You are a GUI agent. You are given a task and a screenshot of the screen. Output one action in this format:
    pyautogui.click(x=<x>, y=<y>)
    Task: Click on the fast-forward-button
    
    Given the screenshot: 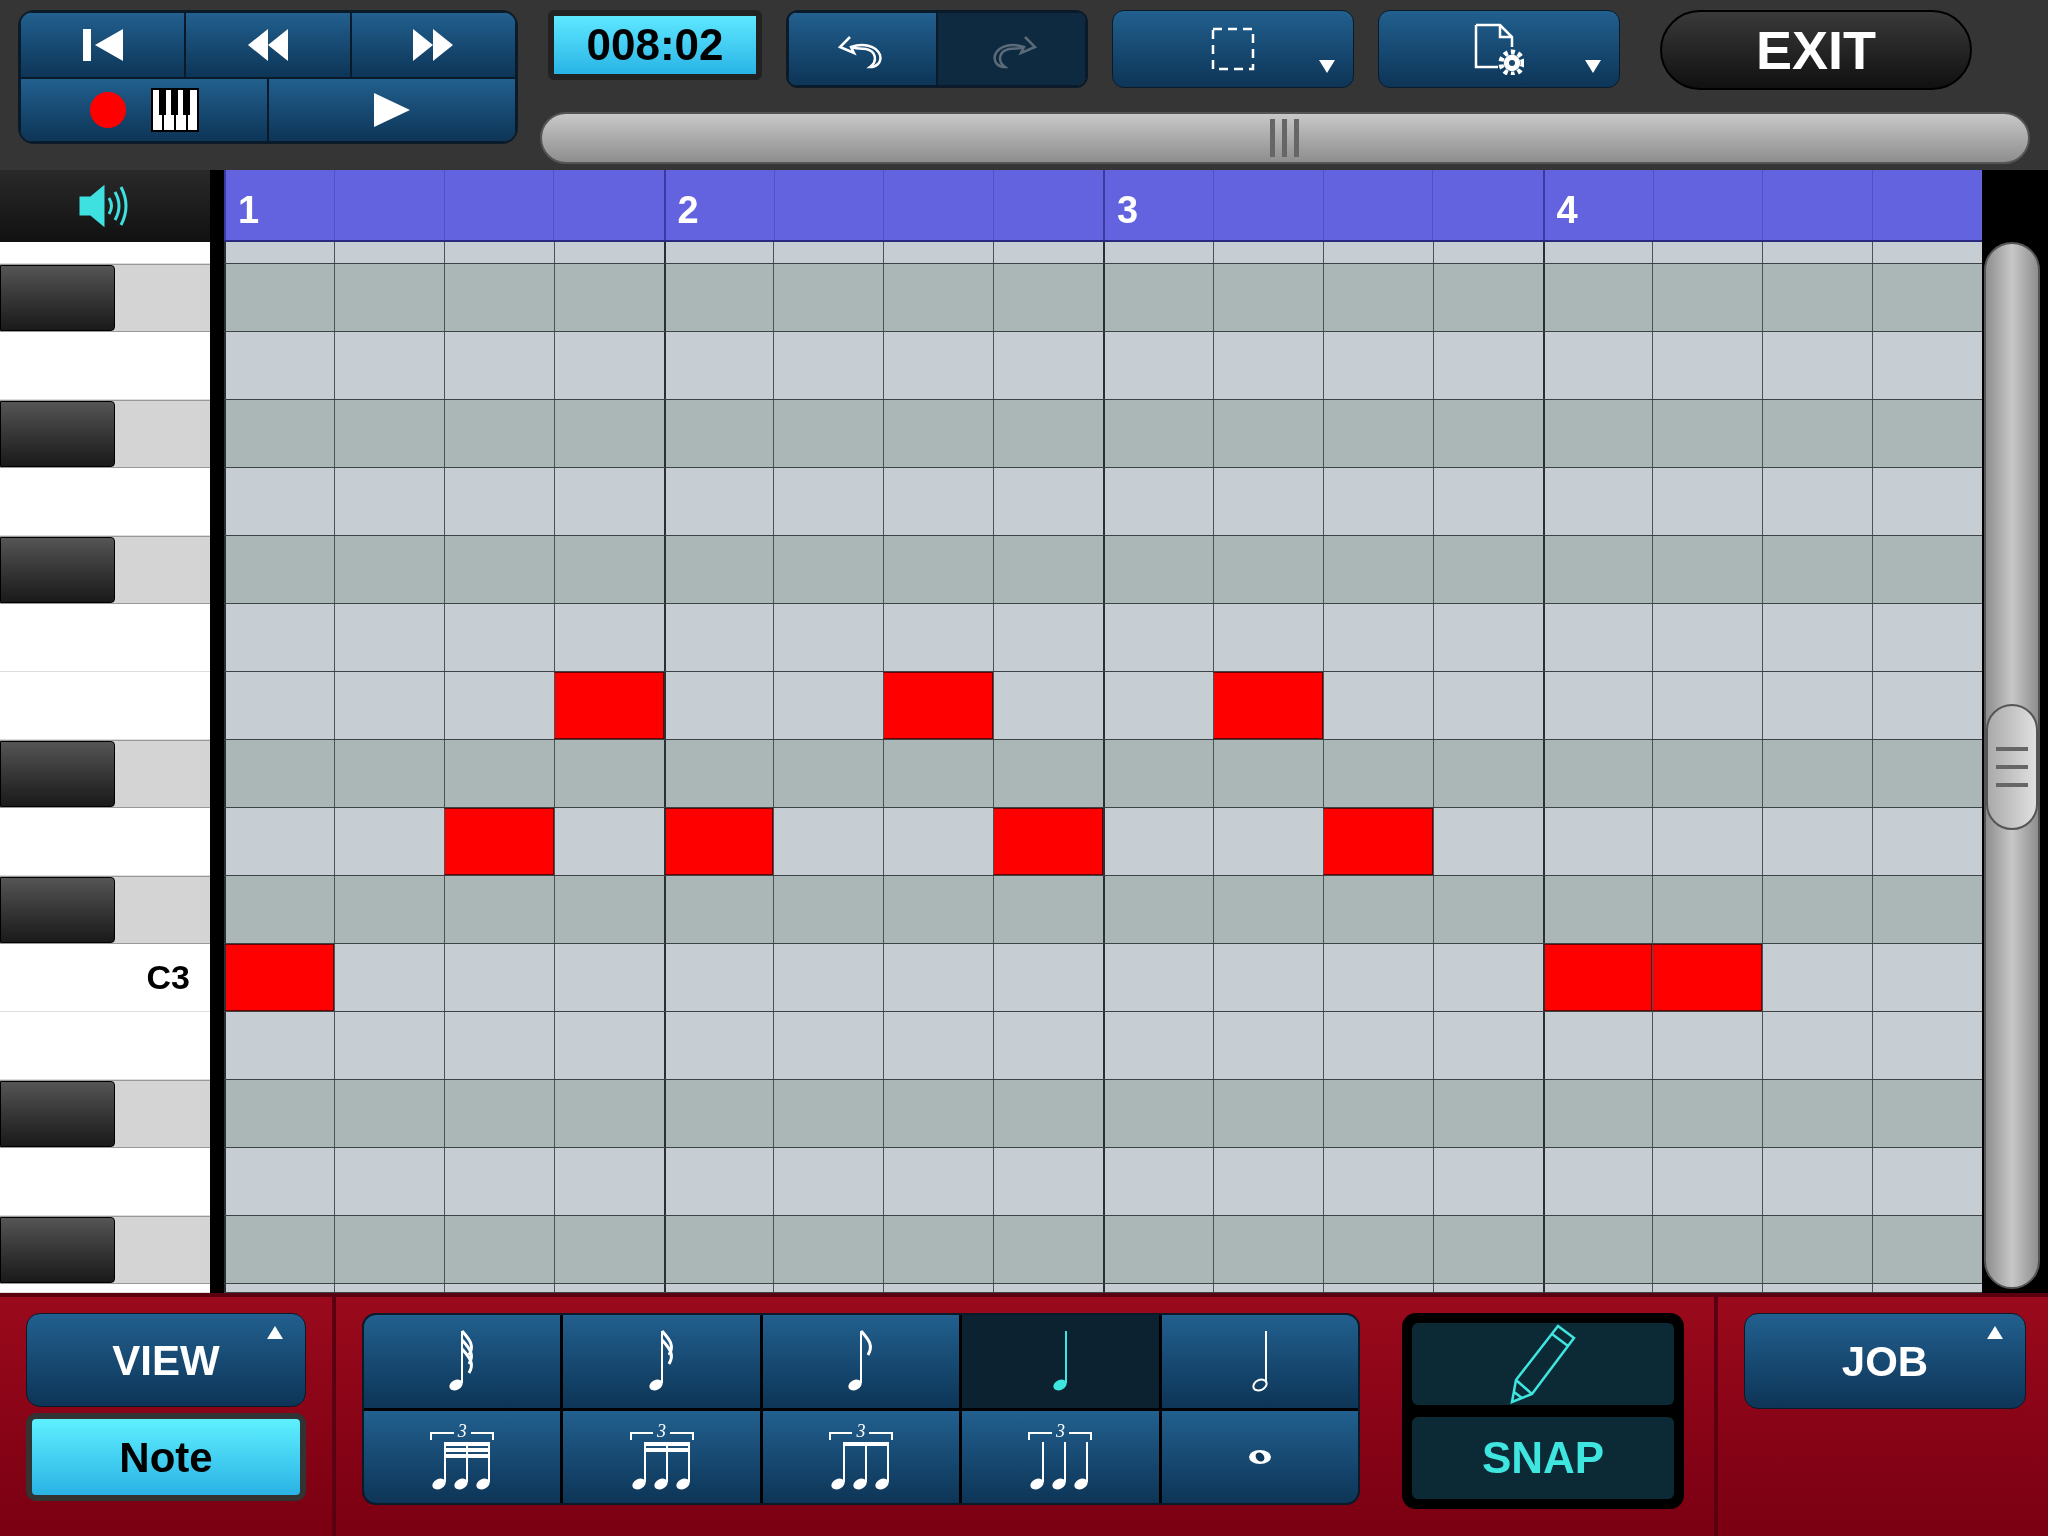 What is the action you would take?
    pyautogui.click(x=433, y=45)
    